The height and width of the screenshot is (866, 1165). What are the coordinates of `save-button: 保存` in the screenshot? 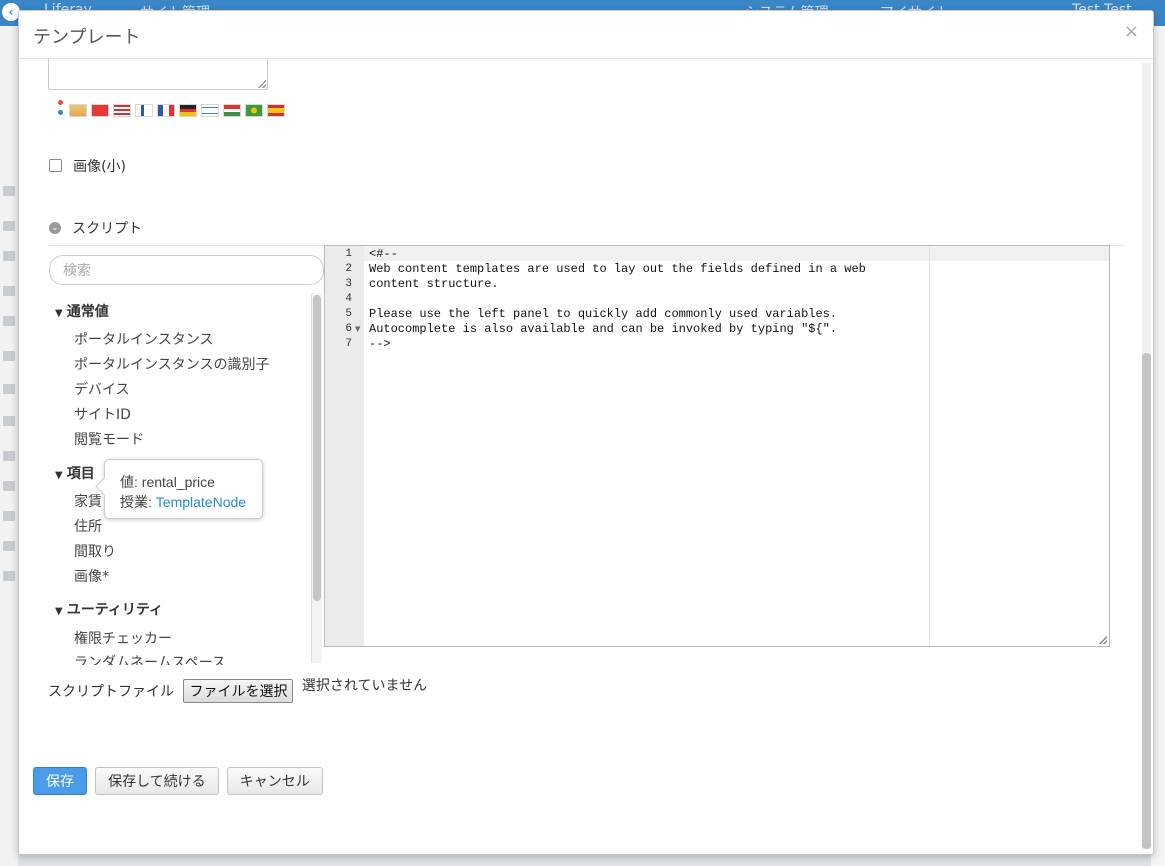 It's located at (60, 781).